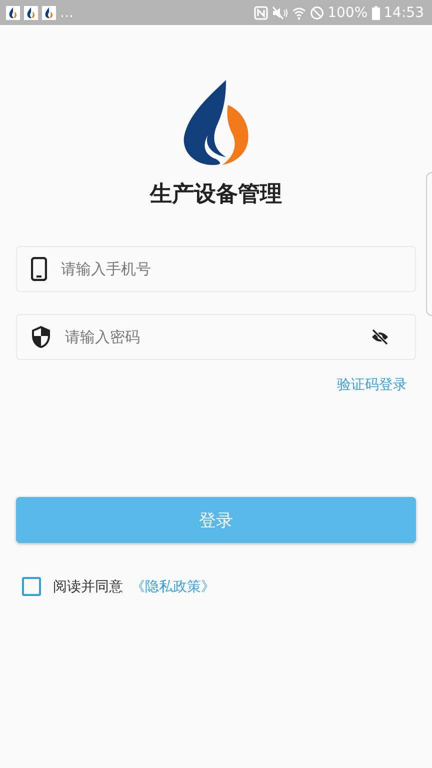 The width and height of the screenshot is (432, 768). Describe the element at coordinates (372, 385) in the screenshot. I see `code-login-link: 验证码登录` at that location.